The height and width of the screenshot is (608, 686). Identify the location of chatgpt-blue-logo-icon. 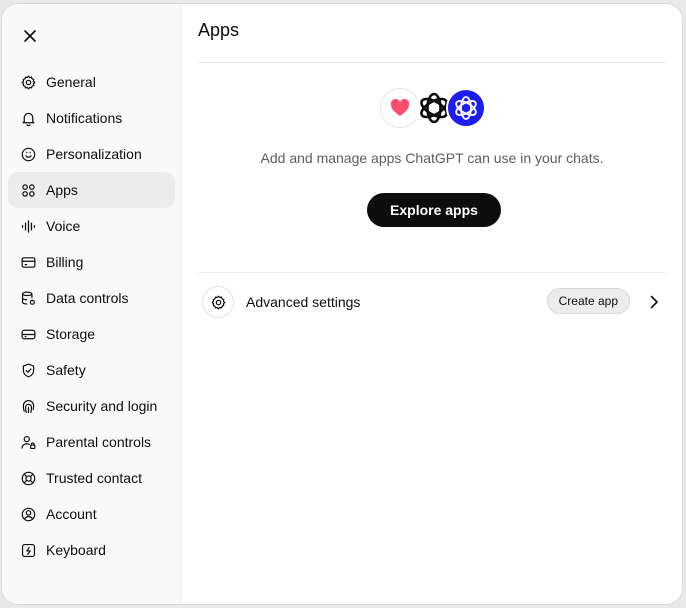
(466, 108).